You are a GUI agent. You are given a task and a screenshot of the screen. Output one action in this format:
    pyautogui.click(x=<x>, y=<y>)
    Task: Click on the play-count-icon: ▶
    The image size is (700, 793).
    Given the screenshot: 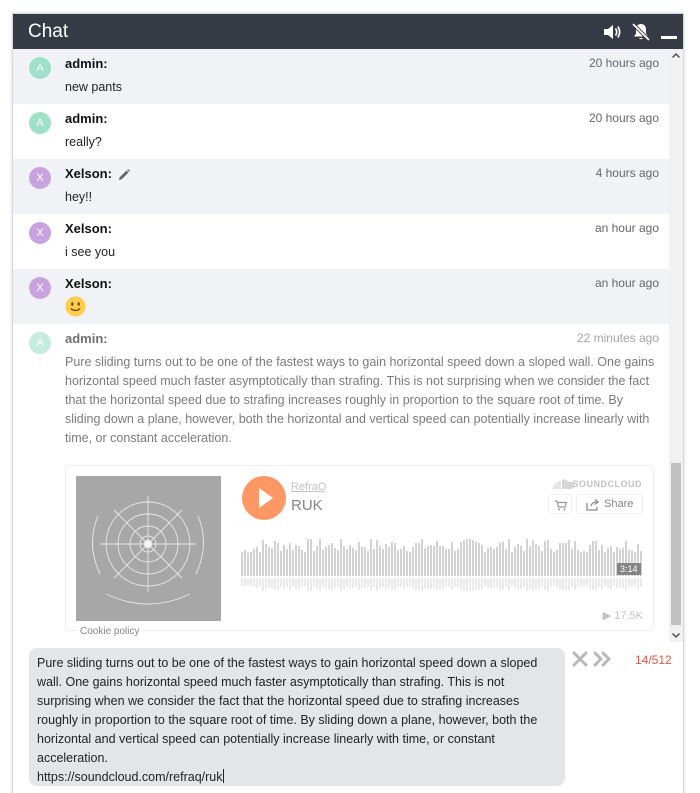 What is the action you would take?
    pyautogui.click(x=607, y=616)
    